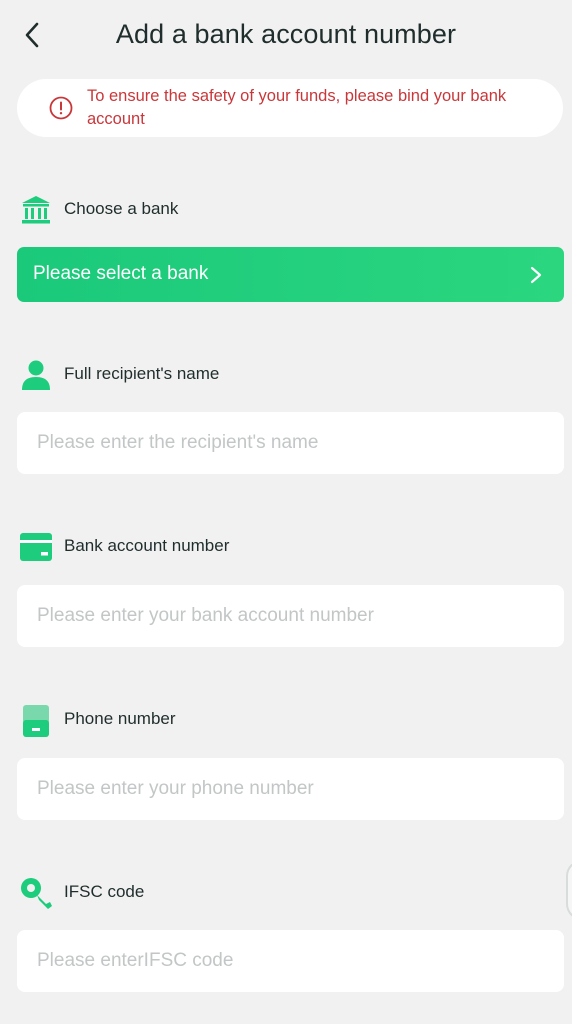  I want to click on phone-number-input, so click(290, 789).